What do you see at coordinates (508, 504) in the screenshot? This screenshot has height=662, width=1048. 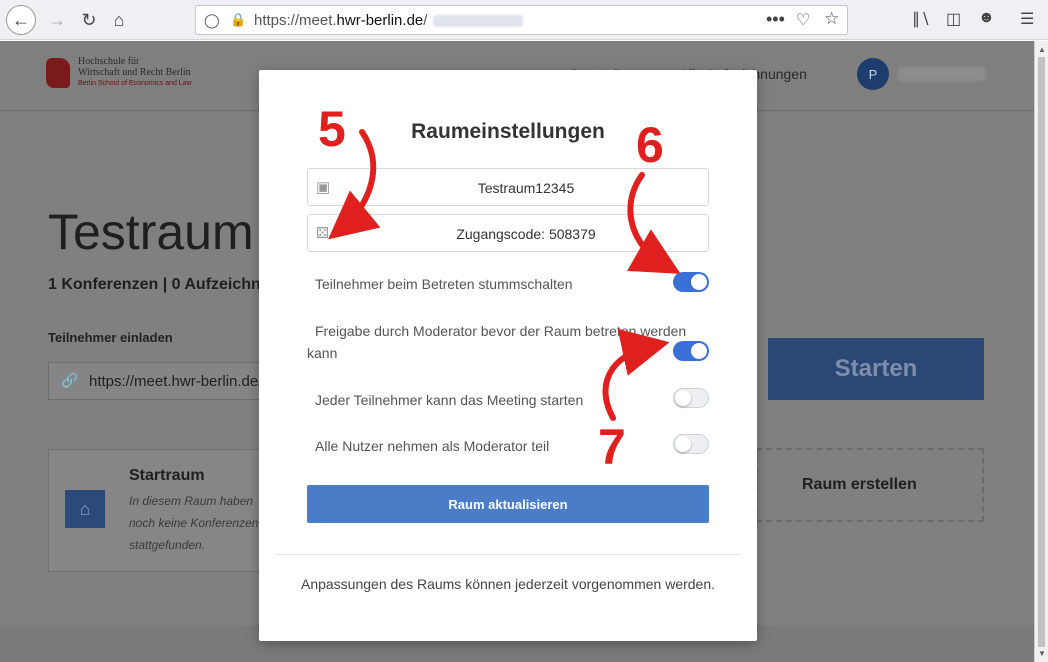 I see `update-room-button: Raum aktualisieren` at bounding box center [508, 504].